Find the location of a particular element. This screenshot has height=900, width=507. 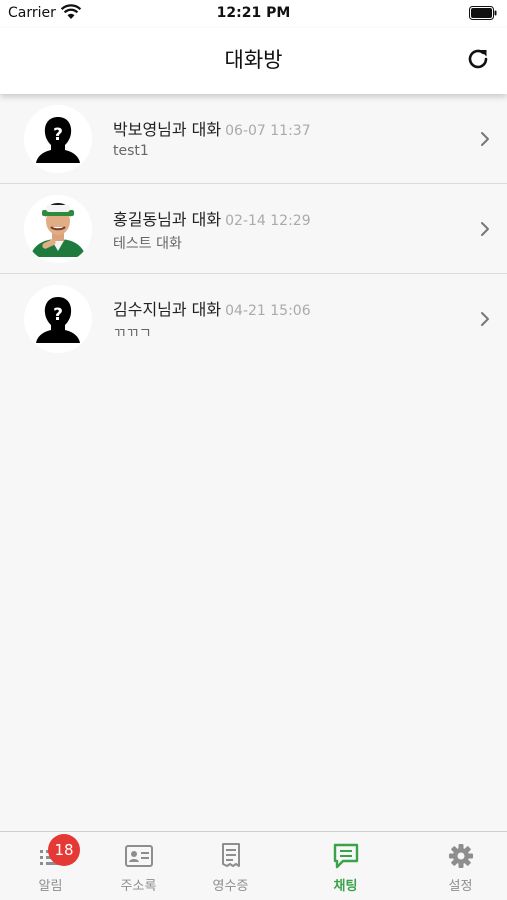

navigation-header: 대화방 is located at coordinates (253, 61).